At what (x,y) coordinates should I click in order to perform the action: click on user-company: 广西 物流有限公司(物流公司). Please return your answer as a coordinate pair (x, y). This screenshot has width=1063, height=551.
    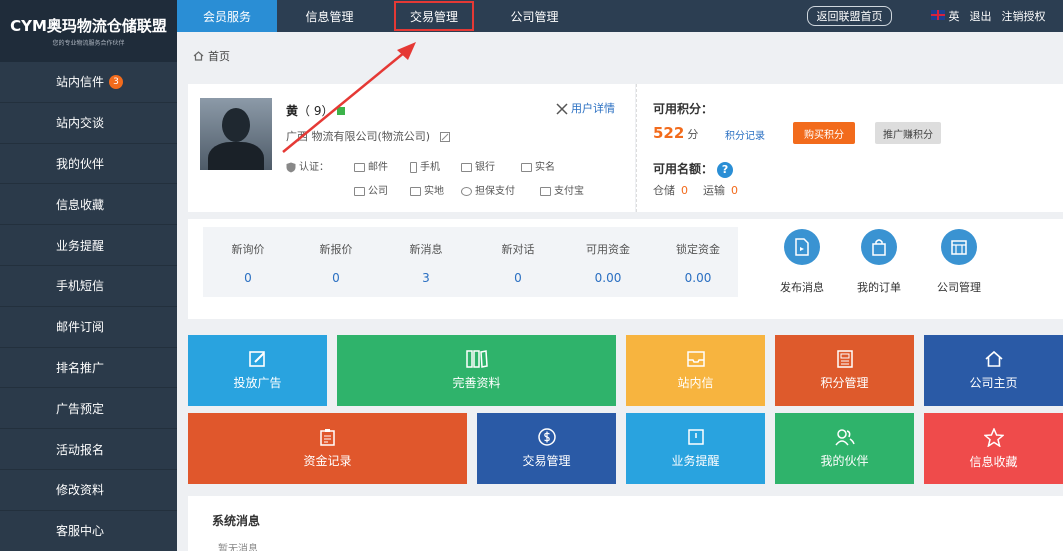
    Looking at the image, I should click on (368, 136).